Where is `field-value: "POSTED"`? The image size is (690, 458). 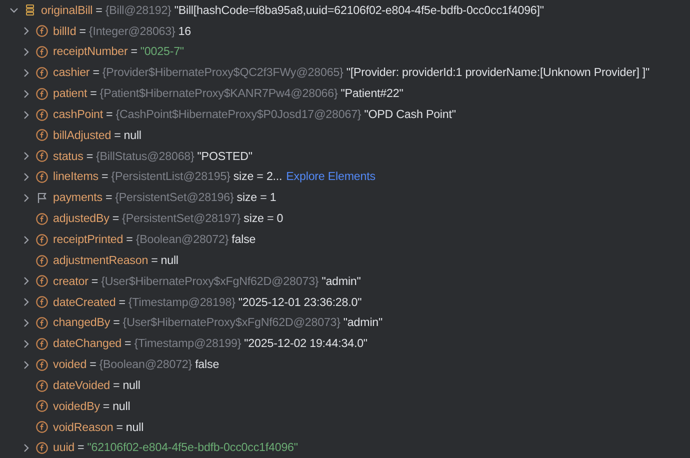
field-value: "POSTED" is located at coordinates (224, 156).